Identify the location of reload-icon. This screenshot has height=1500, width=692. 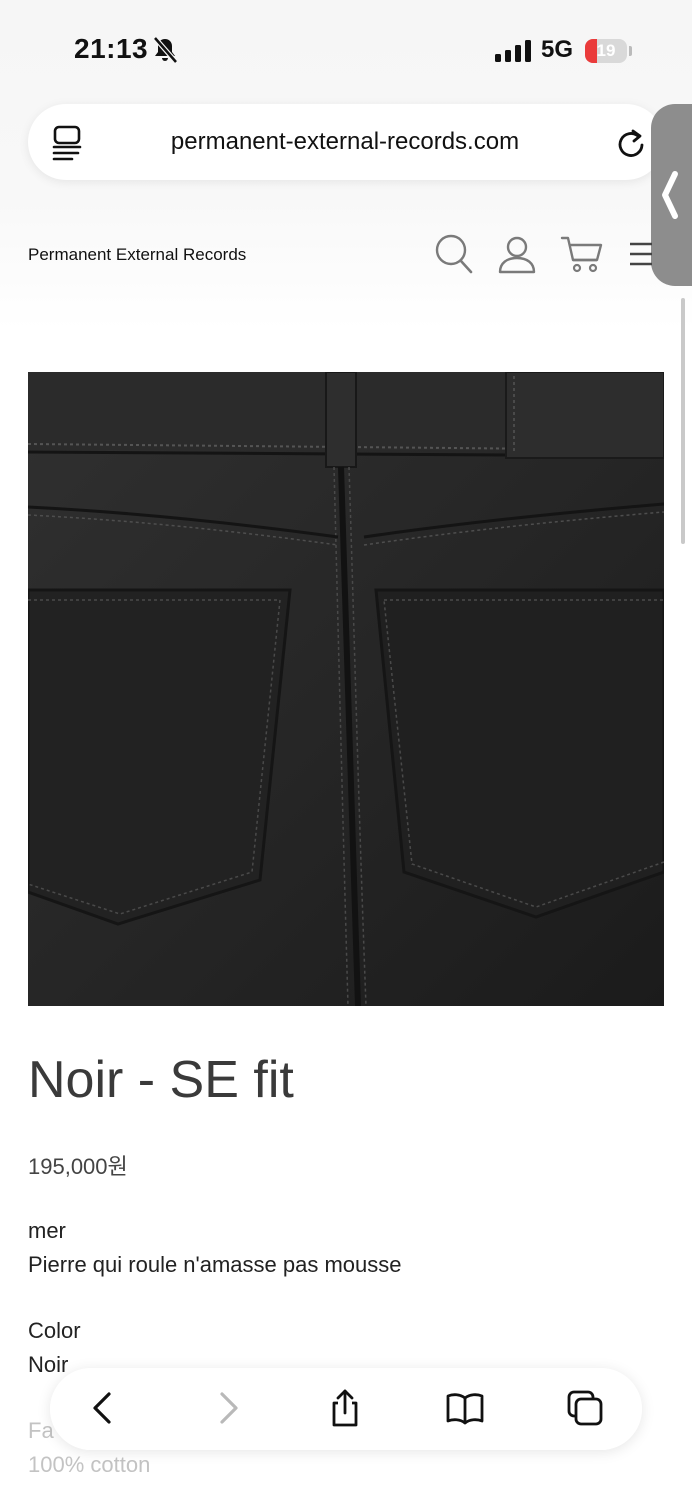
(632, 143).